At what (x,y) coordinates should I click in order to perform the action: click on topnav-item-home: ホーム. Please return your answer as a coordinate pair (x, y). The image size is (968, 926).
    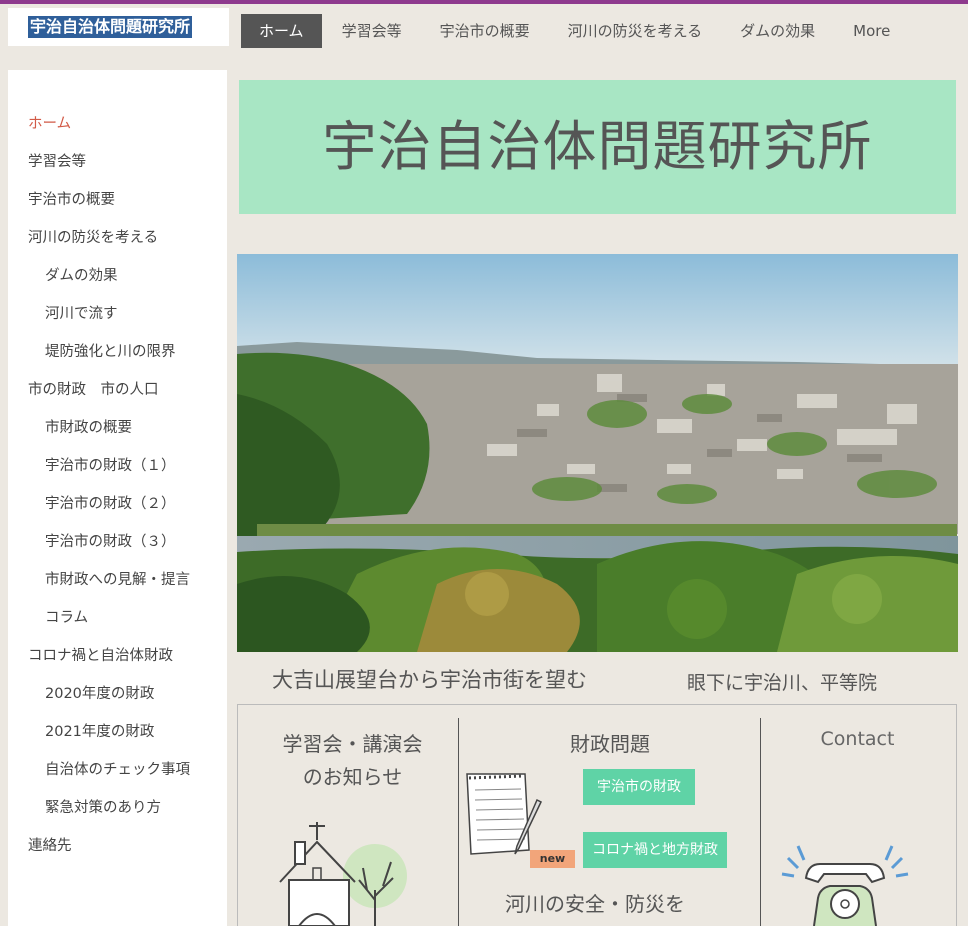
    Looking at the image, I should click on (281, 31).